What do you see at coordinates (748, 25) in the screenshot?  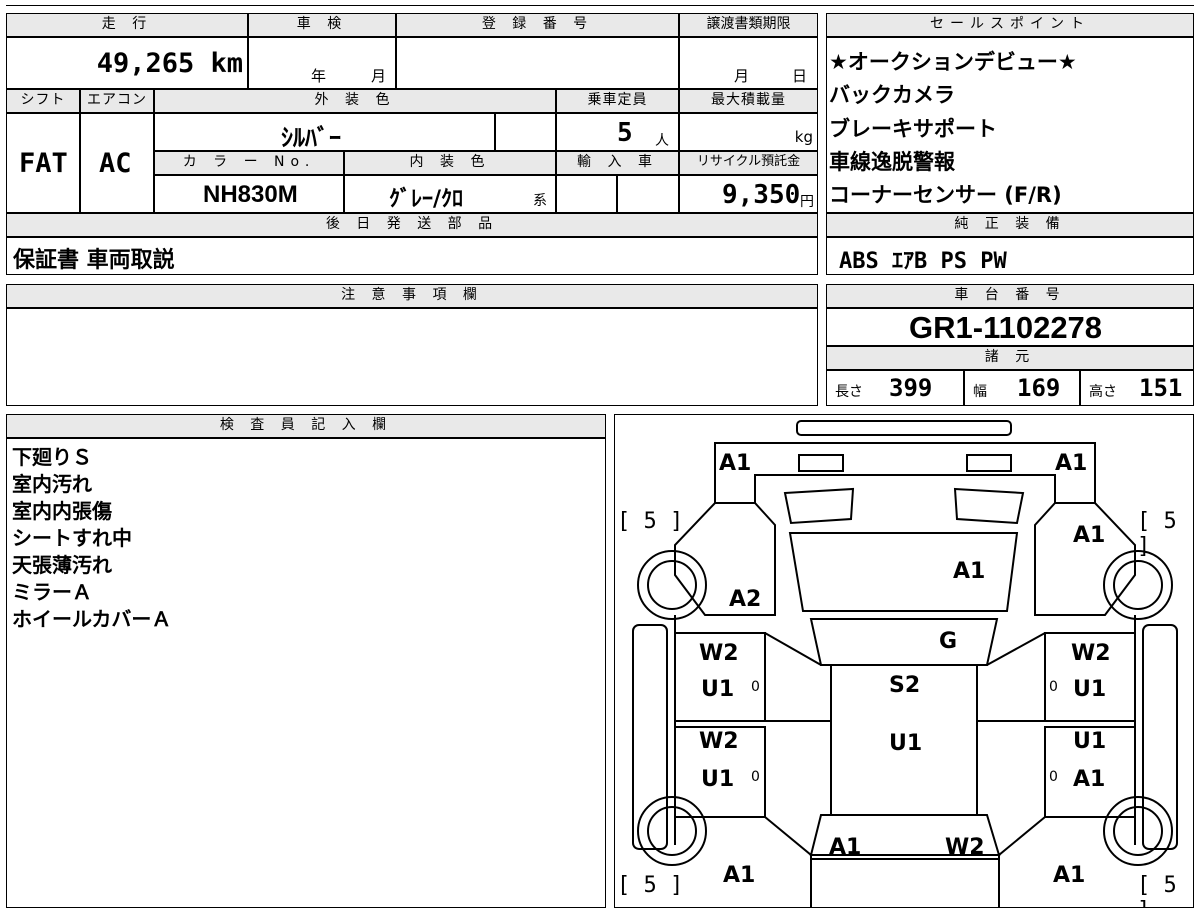 I see `transfer-deadline-header: 譲渡書類期限` at bounding box center [748, 25].